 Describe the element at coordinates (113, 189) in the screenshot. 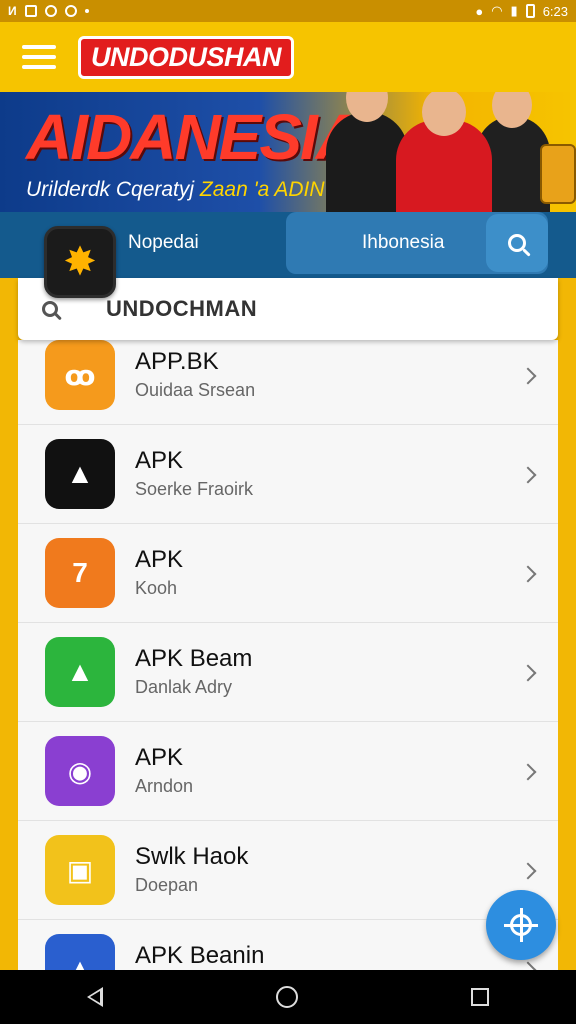

I see `banner-subtitle-text: Urilderdk Cqeratyj` at that location.